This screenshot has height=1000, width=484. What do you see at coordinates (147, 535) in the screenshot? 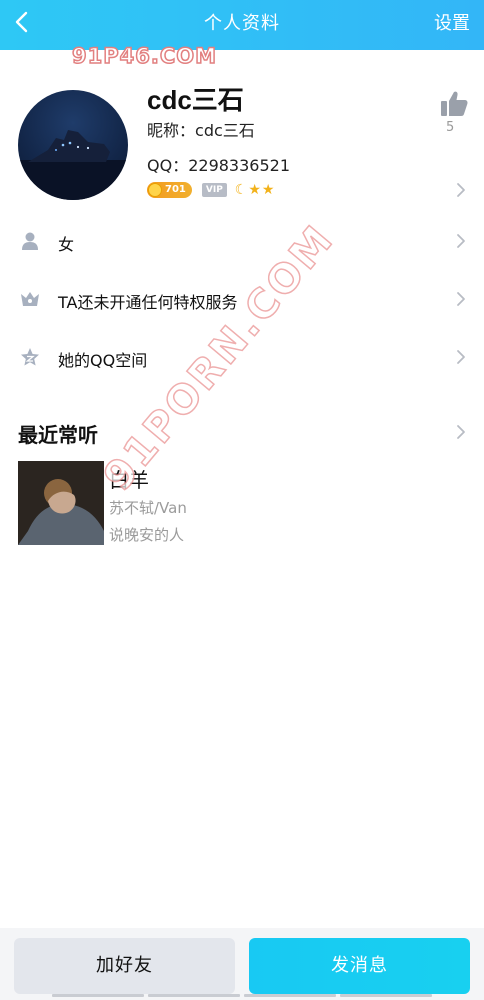
I see `song-album: 说晚安的人` at bounding box center [147, 535].